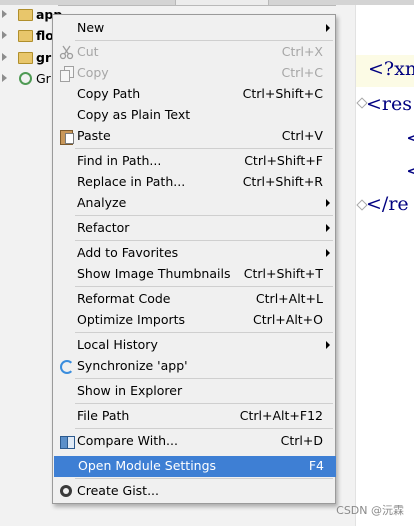 The width and height of the screenshot is (414, 526). Describe the element at coordinates (194, 28) in the screenshot. I see `menu-item-new: New` at that location.